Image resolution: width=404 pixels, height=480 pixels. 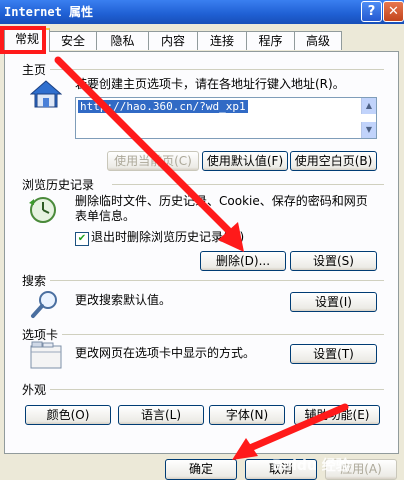 I want to click on history-description: 删除临时文件、历史记录、Cookie、保存的密码和网页表单信息。, so click(x=221, y=208).